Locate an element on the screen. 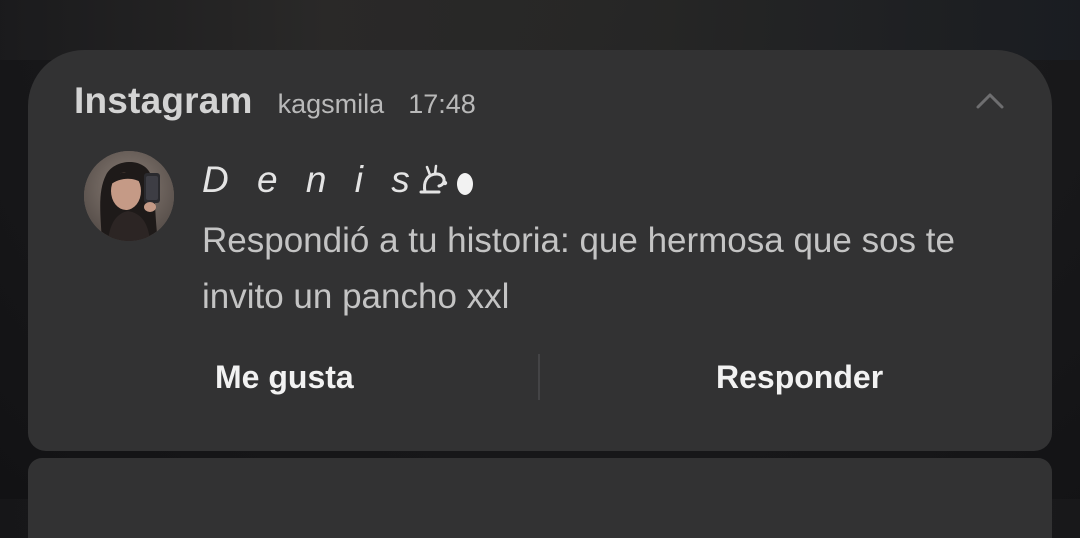  chevron-up-icon is located at coordinates (990, 101).